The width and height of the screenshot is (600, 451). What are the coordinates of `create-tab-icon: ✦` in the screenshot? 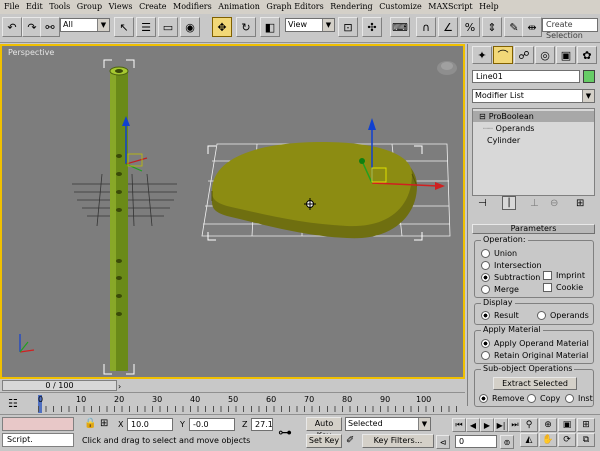 It's located at (482, 55).